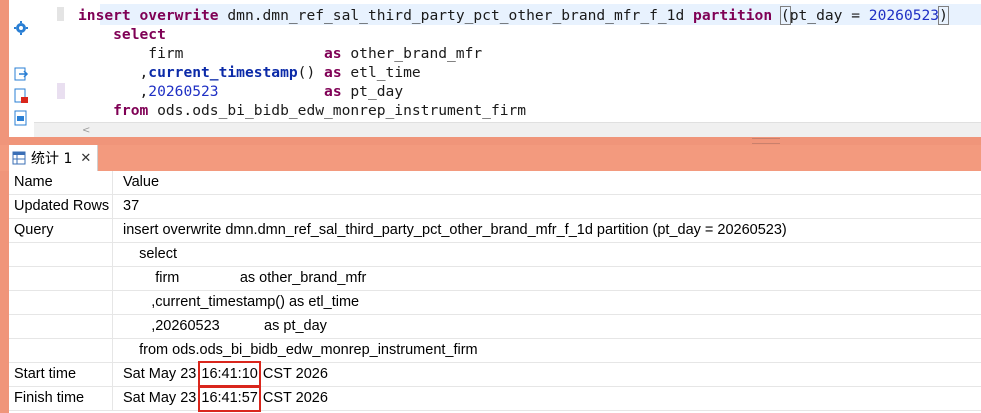 The height and width of the screenshot is (413, 981). I want to click on table-row-finish-time: Finish time Sat May 23 16:41:57 CST 2026, so click(406, 398).